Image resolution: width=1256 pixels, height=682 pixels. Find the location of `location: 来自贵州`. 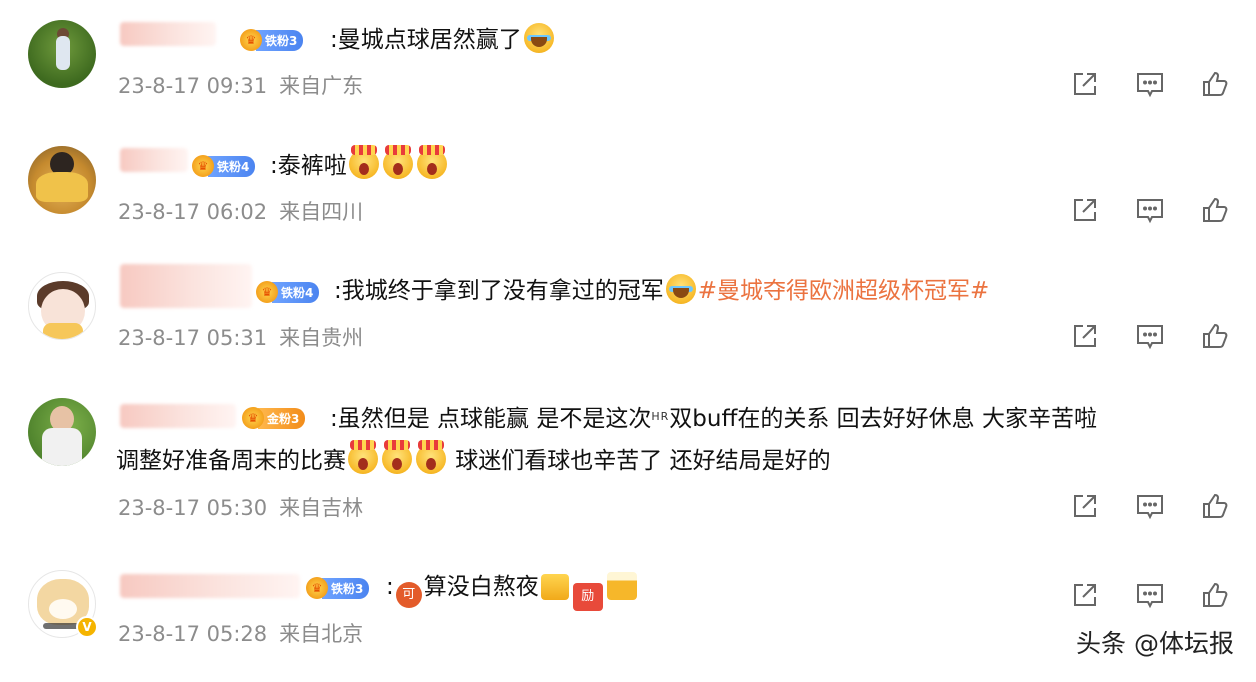

location: 来自贵州 is located at coordinates (321, 338).